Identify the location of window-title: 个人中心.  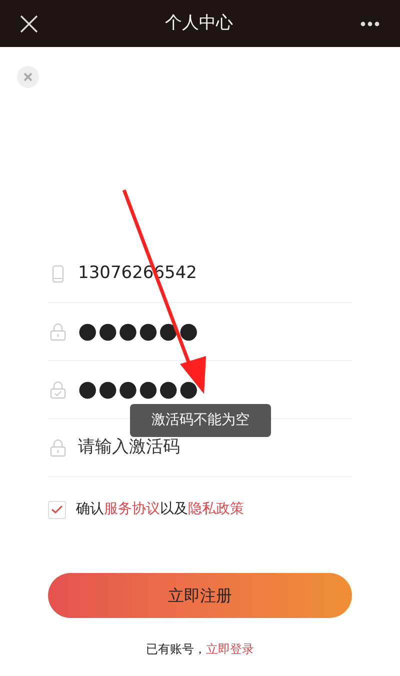
(199, 23).